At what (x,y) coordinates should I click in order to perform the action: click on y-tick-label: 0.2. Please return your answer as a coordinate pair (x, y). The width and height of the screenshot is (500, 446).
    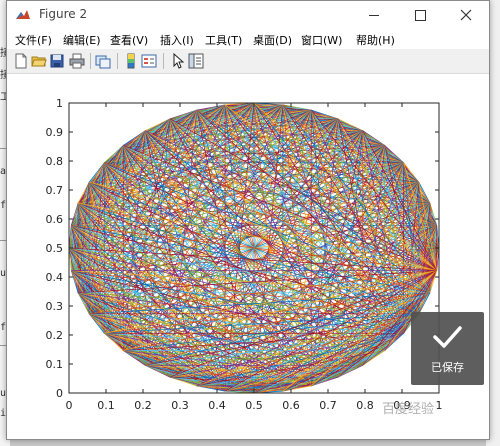
    Looking at the image, I should click on (55, 335).